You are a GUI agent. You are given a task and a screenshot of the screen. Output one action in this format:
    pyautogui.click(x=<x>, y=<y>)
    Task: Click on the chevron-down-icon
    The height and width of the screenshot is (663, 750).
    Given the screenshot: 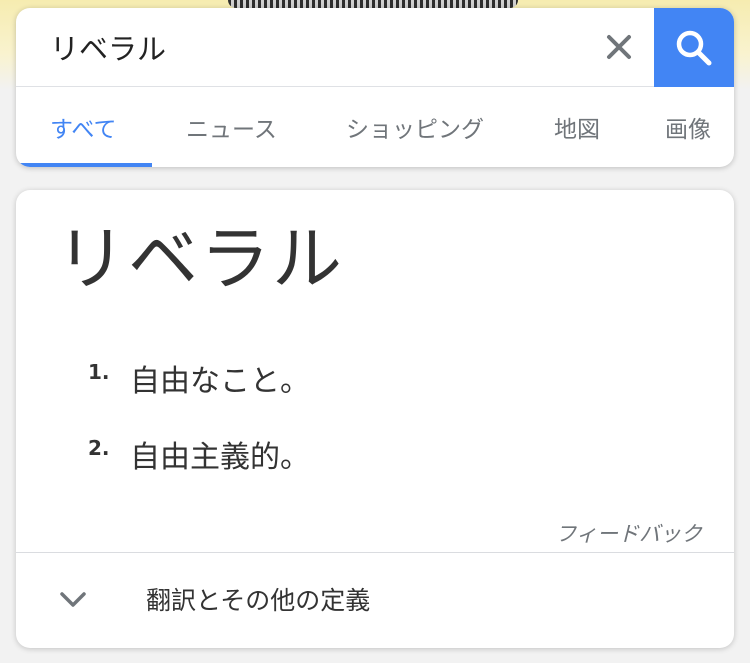 What is the action you would take?
    pyautogui.click(x=73, y=600)
    